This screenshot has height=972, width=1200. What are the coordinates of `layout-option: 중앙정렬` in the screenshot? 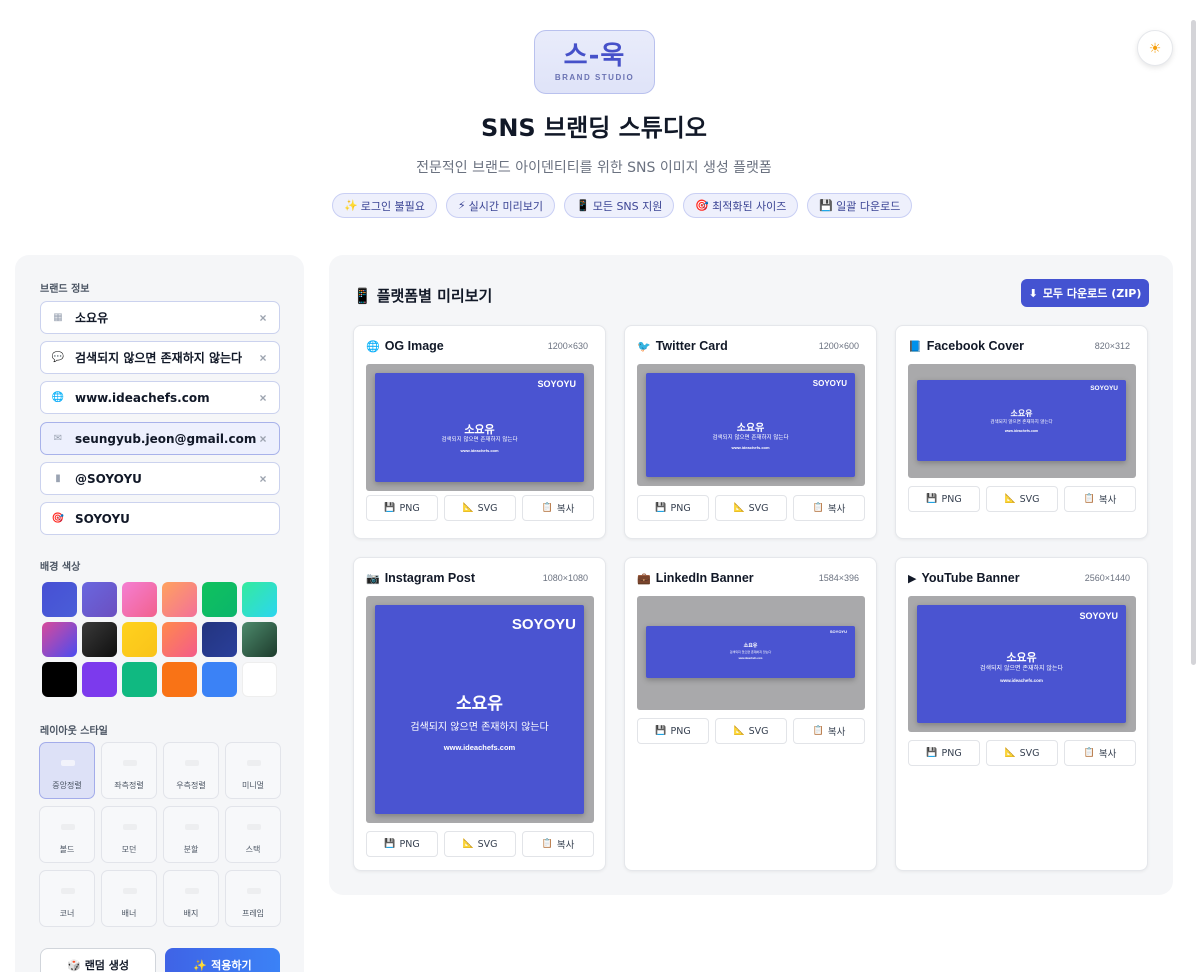 It's located at (67, 770).